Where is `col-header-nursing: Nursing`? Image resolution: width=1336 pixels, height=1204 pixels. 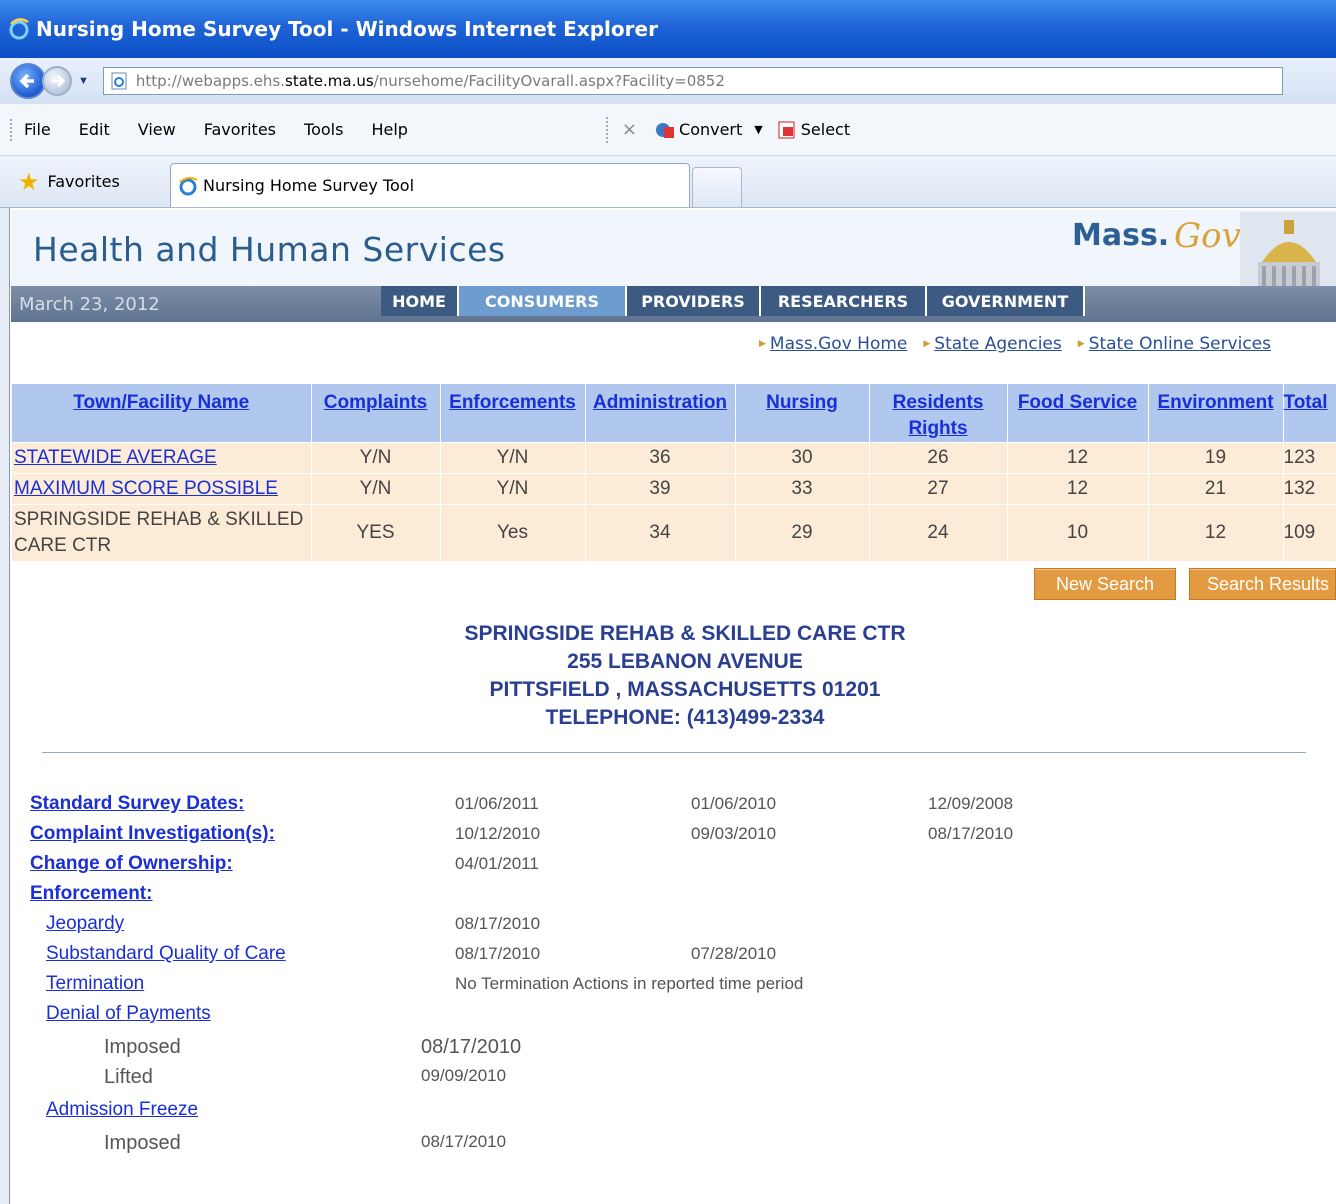 col-header-nursing: Nursing is located at coordinates (802, 413).